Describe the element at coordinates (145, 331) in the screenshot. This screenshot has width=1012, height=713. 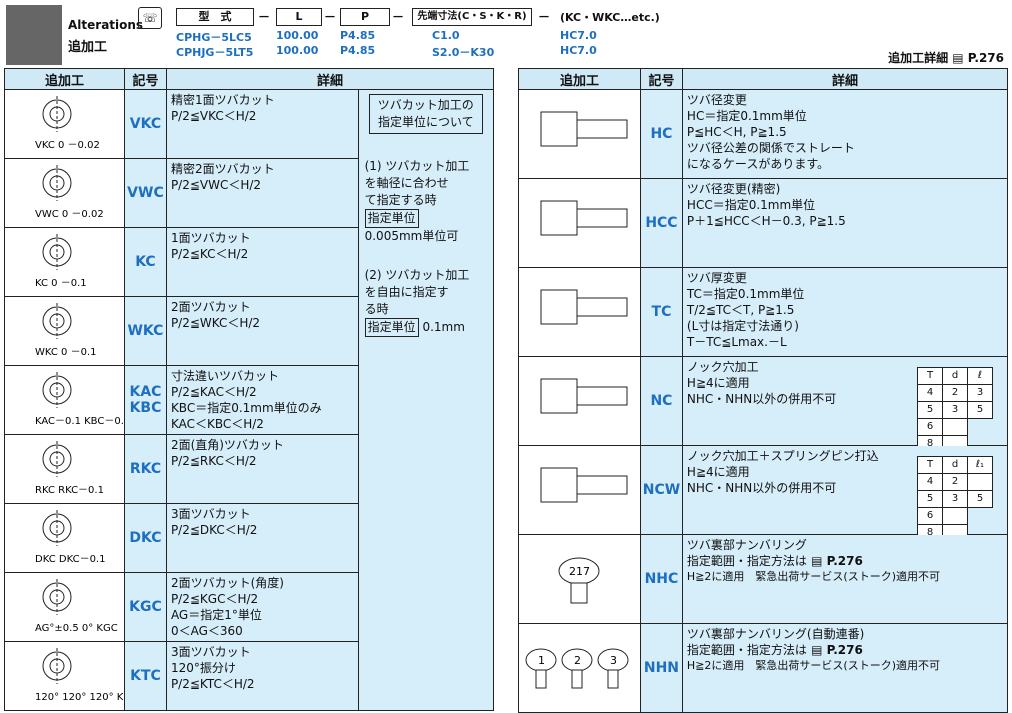
I see `symbol-cell: WKC` at that location.